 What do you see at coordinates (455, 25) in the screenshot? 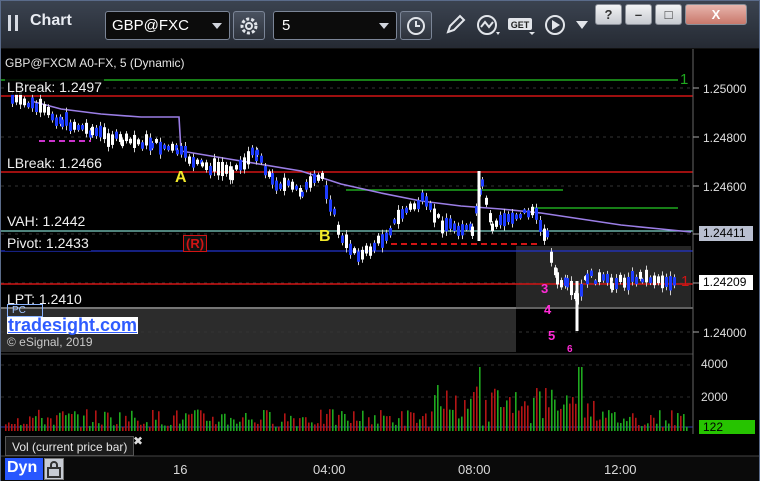
I see `draw-tool-button` at bounding box center [455, 25].